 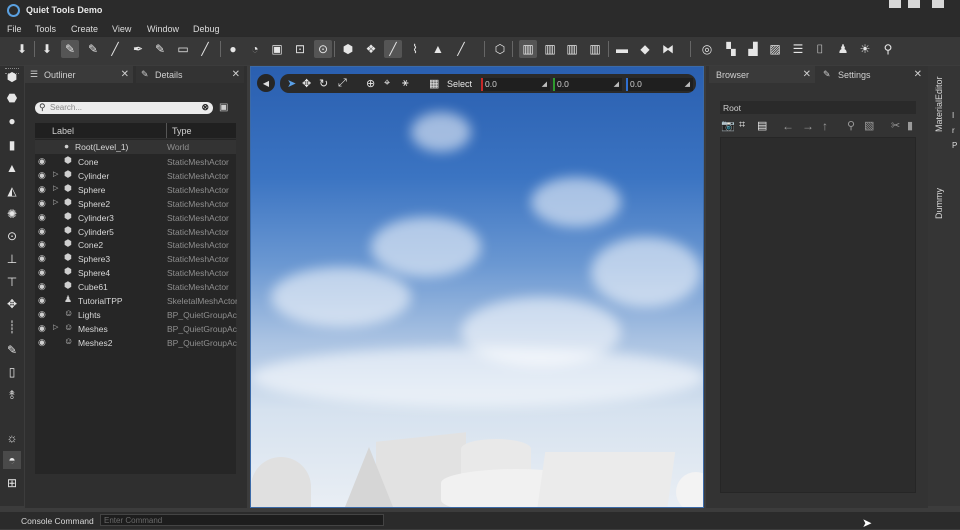 What do you see at coordinates (306, 83) in the screenshot?
I see `move-icon: ✥` at bounding box center [306, 83].